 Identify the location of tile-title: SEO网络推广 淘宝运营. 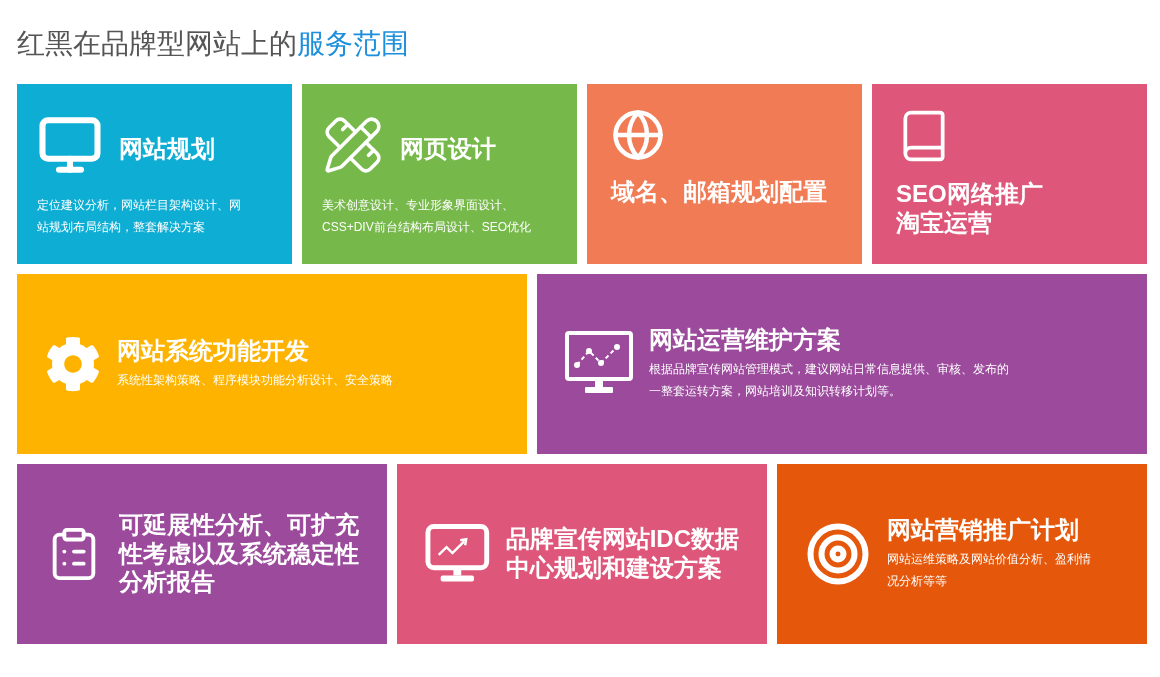
(970, 209).